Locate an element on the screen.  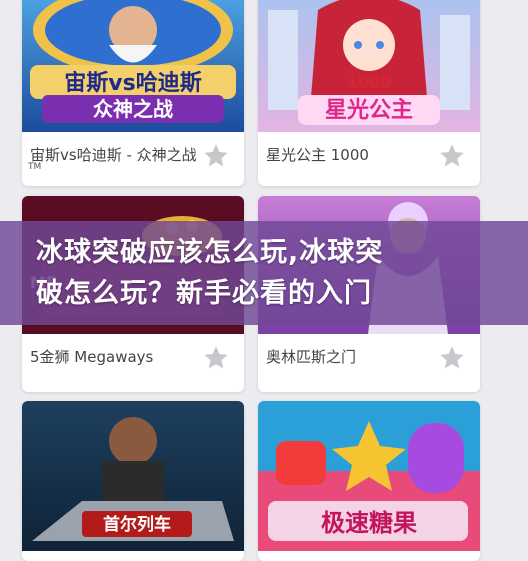
trademark-label: TM is located at coordinates (35, 167).